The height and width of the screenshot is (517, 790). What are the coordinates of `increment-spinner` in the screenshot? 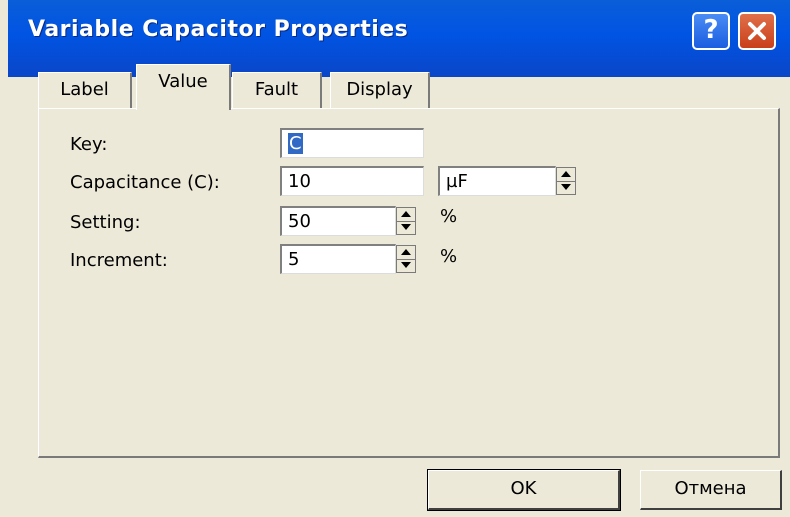 It's located at (406, 259).